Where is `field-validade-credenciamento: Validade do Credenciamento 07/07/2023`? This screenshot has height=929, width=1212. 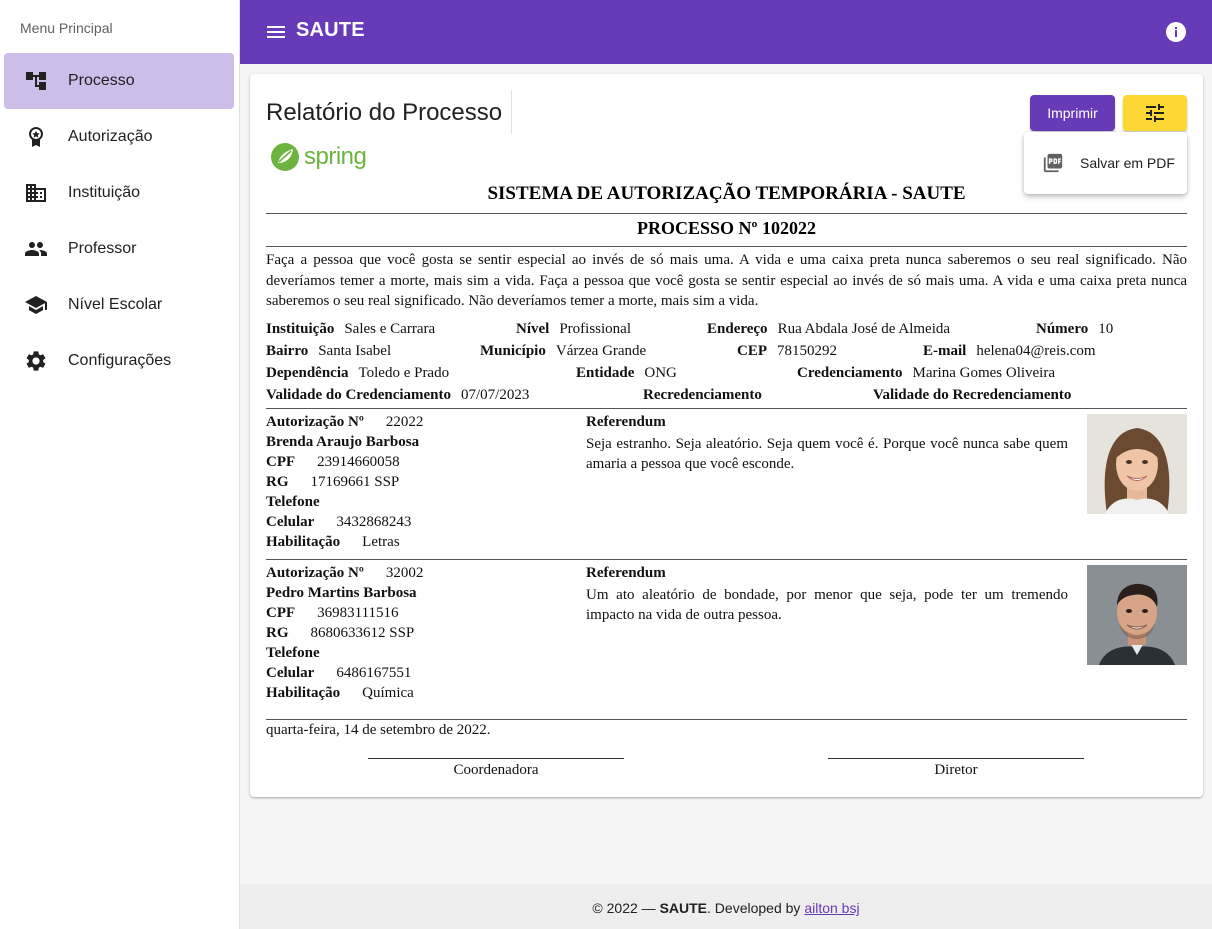 field-validade-credenciamento: Validade do Credenciamento 07/07/2023 is located at coordinates (398, 395).